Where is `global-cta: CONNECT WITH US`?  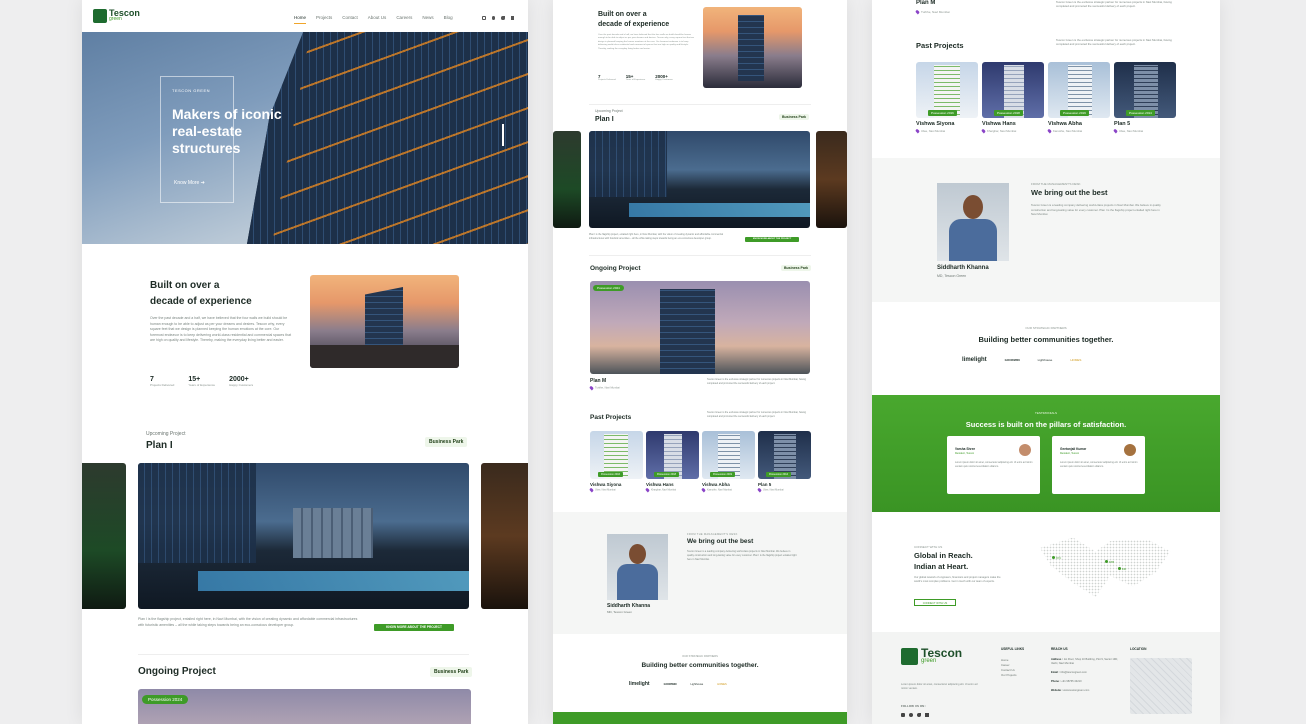 global-cta: CONNECT WITH US is located at coordinates (935, 602).